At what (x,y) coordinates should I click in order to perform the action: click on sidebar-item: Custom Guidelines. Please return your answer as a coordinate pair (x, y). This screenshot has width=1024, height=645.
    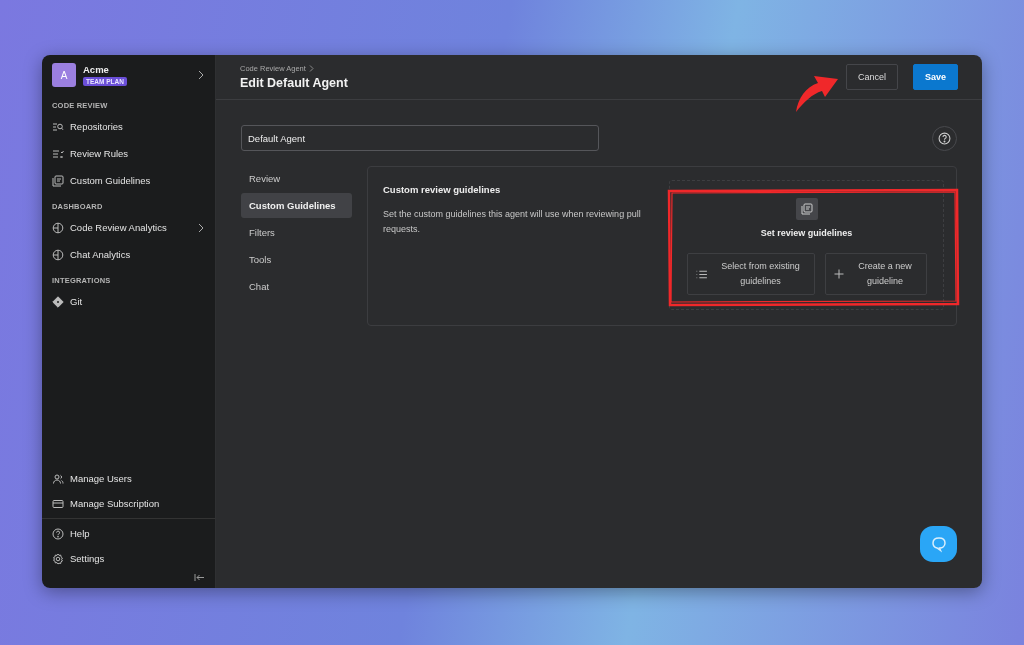
    Looking at the image, I should click on (128, 180).